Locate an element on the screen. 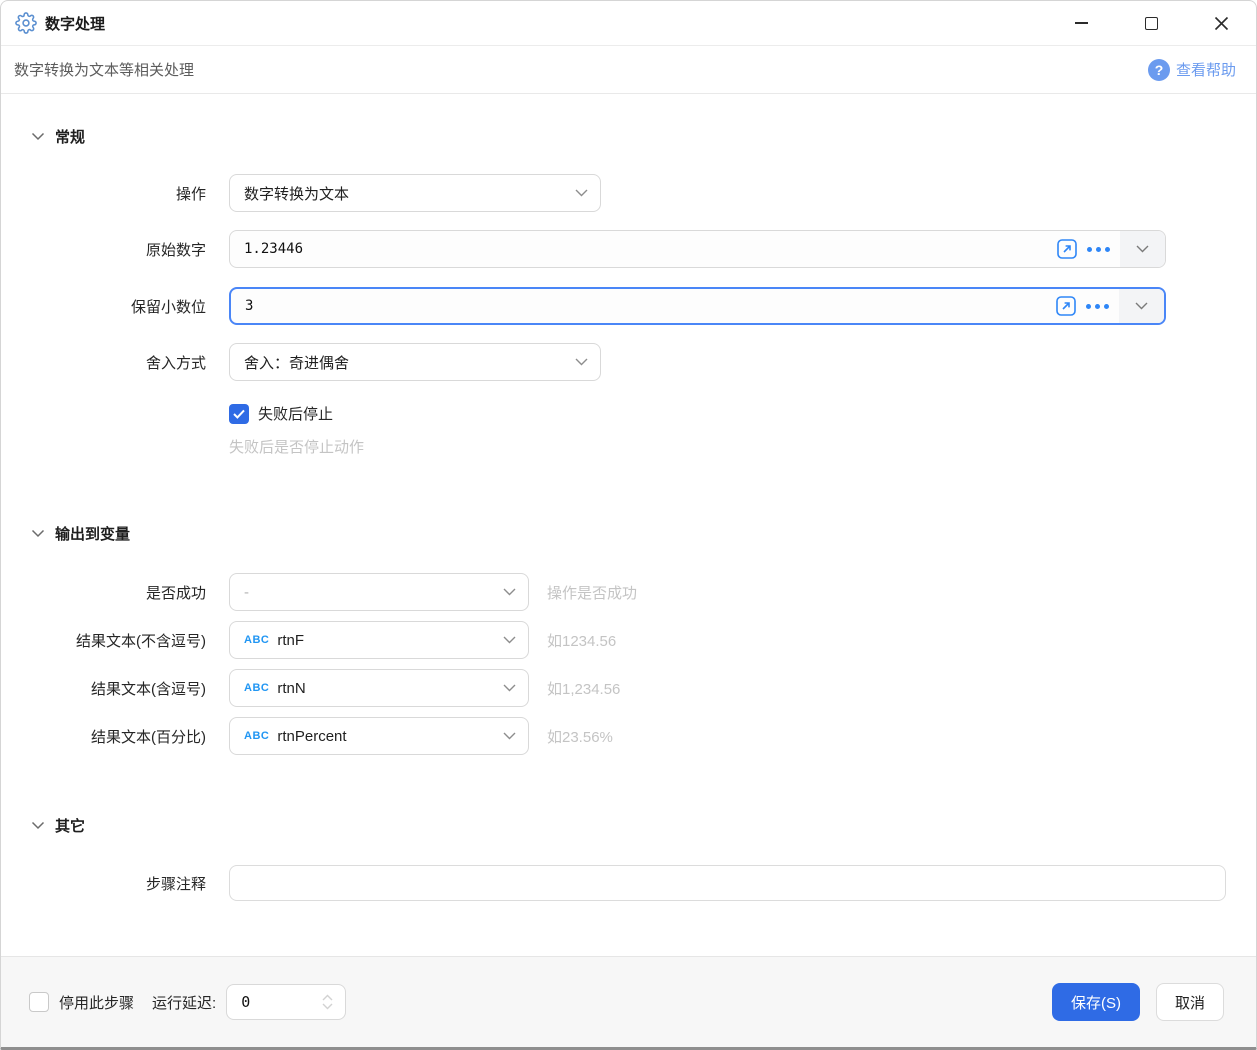 The height and width of the screenshot is (1050, 1257). stop-on-fail-checkbox is located at coordinates (239, 413).